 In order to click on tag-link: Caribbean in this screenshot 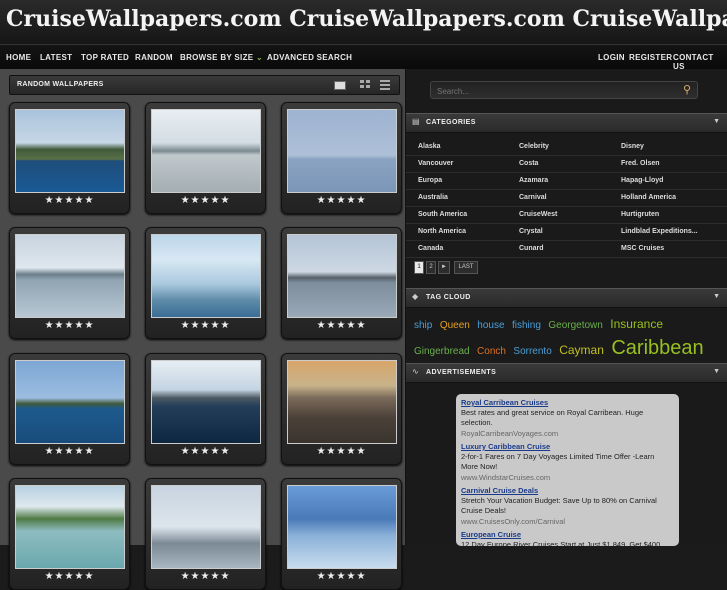, I will do `click(657, 348)`.